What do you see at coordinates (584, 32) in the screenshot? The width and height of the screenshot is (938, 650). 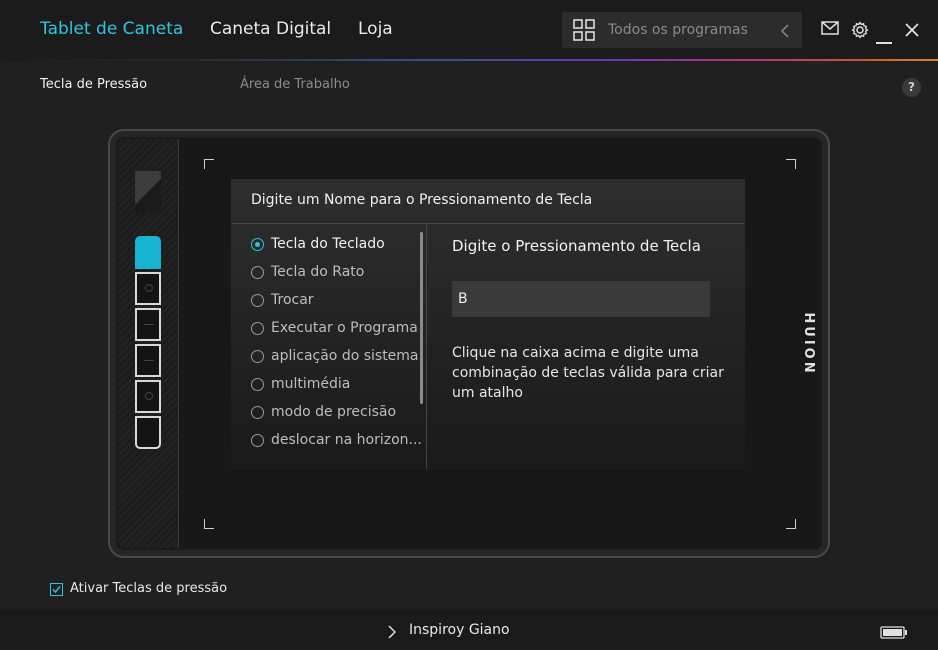 I see `apps-grid-icon` at bounding box center [584, 32].